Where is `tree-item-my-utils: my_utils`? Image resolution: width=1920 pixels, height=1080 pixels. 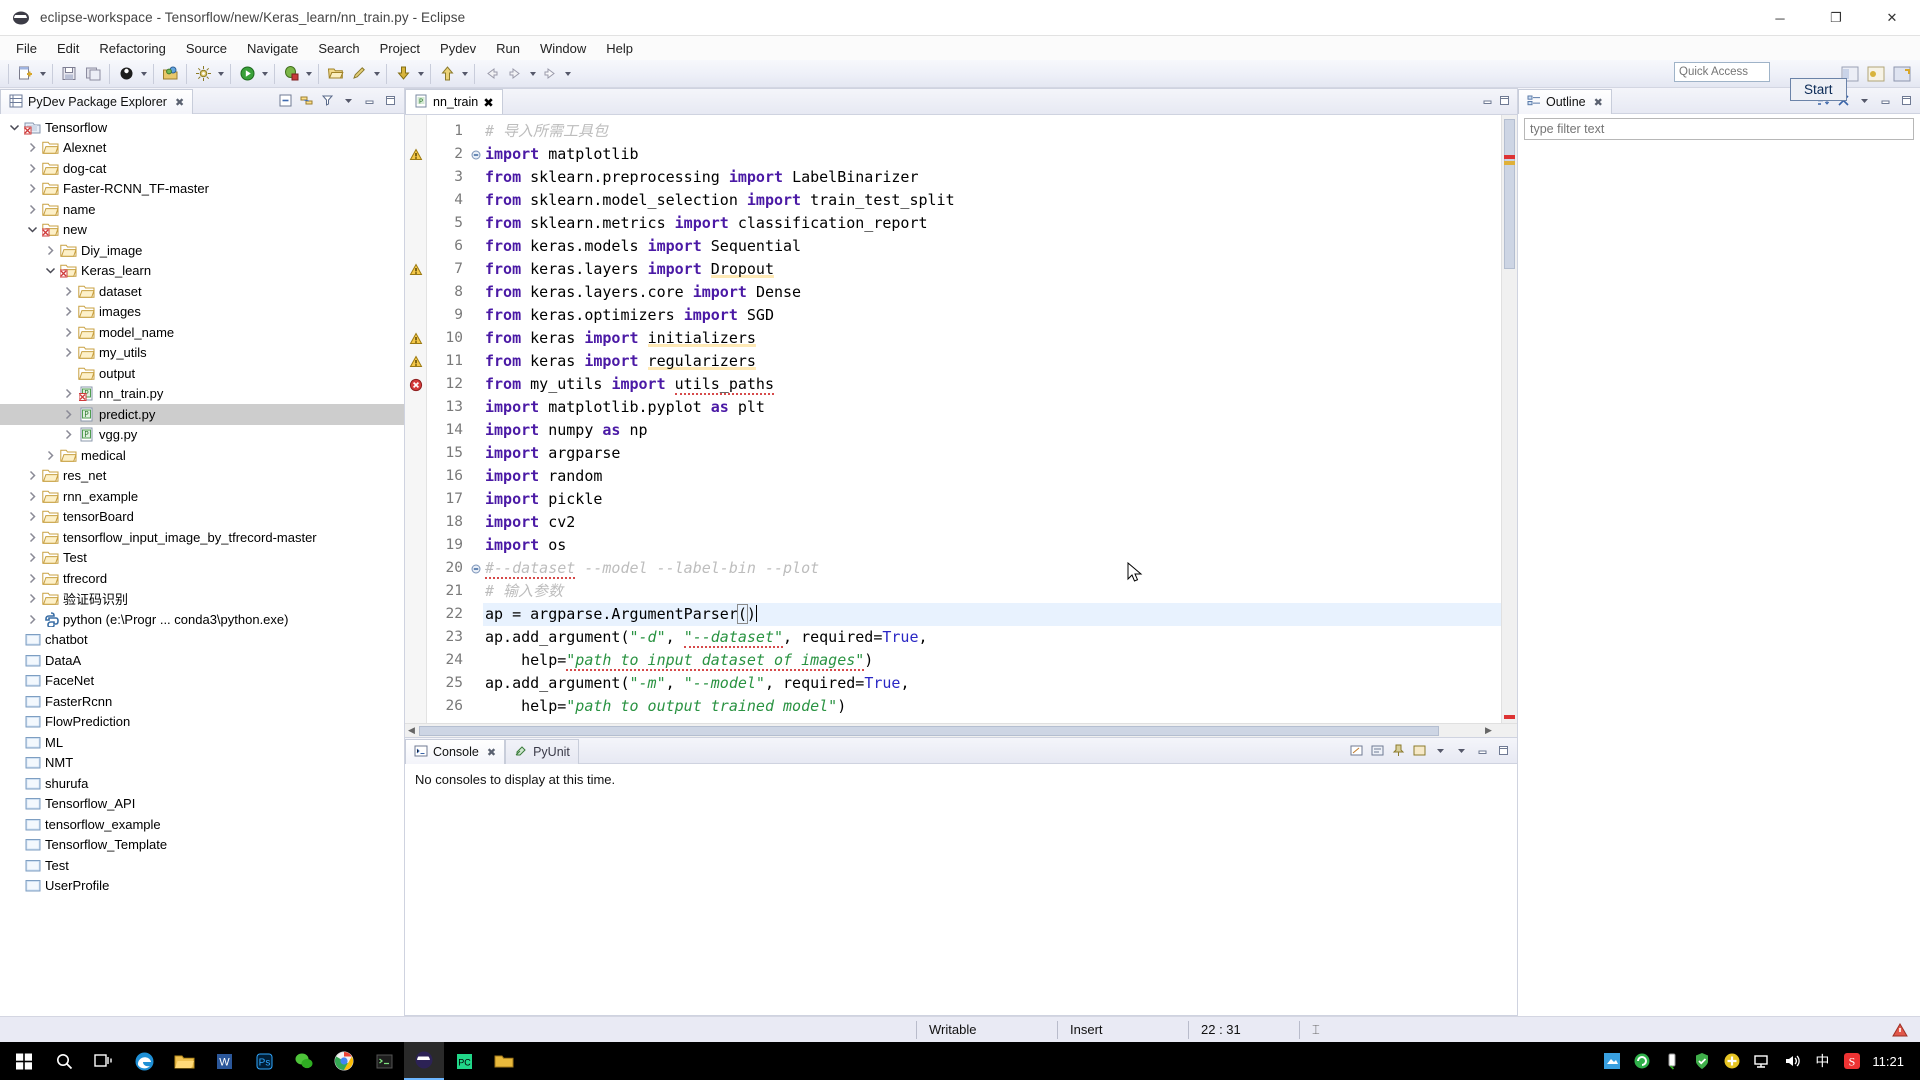 tree-item-my-utils: my_utils is located at coordinates (202, 353).